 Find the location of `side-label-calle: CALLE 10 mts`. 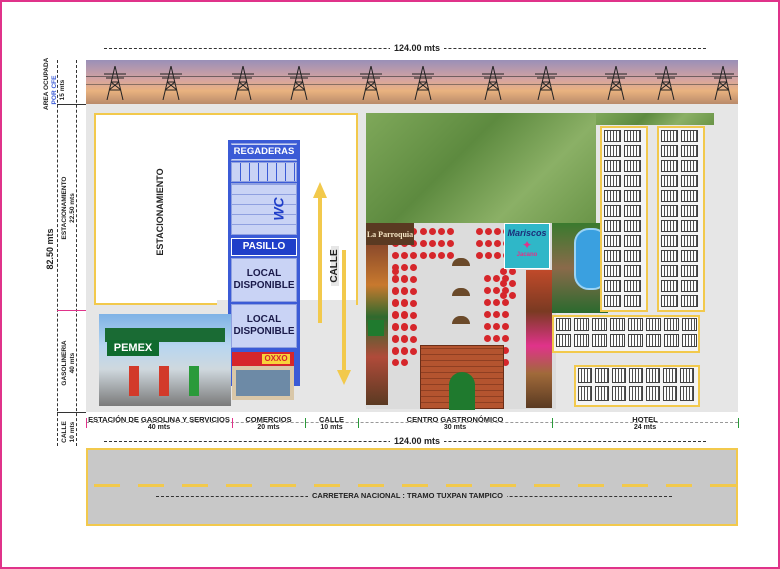

side-label-calle: CALLE 10 mts is located at coordinates (69, 432).